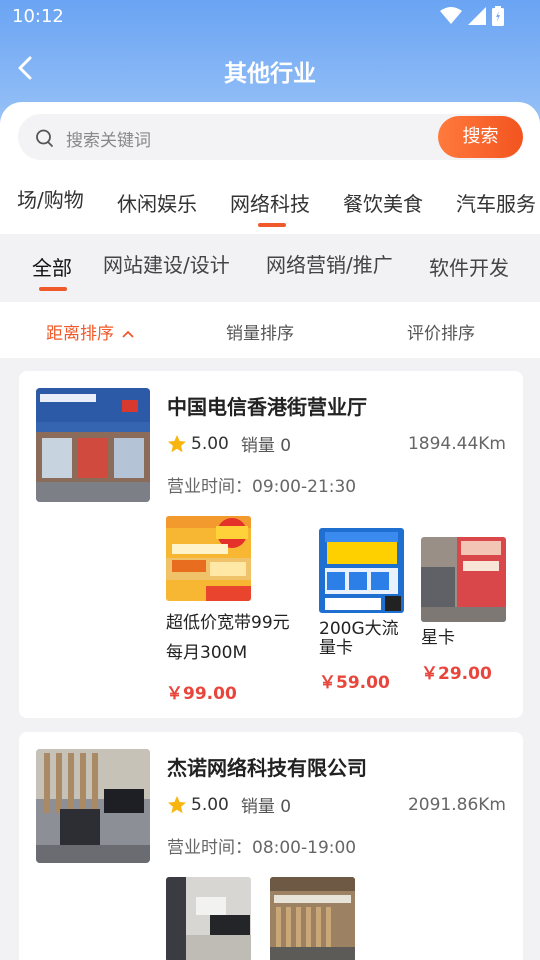 Image resolution: width=540 pixels, height=960 pixels. What do you see at coordinates (236, 611) in the screenshot?
I see `product-item: 超低价宽带99元每月300M ￥99.00` at bounding box center [236, 611].